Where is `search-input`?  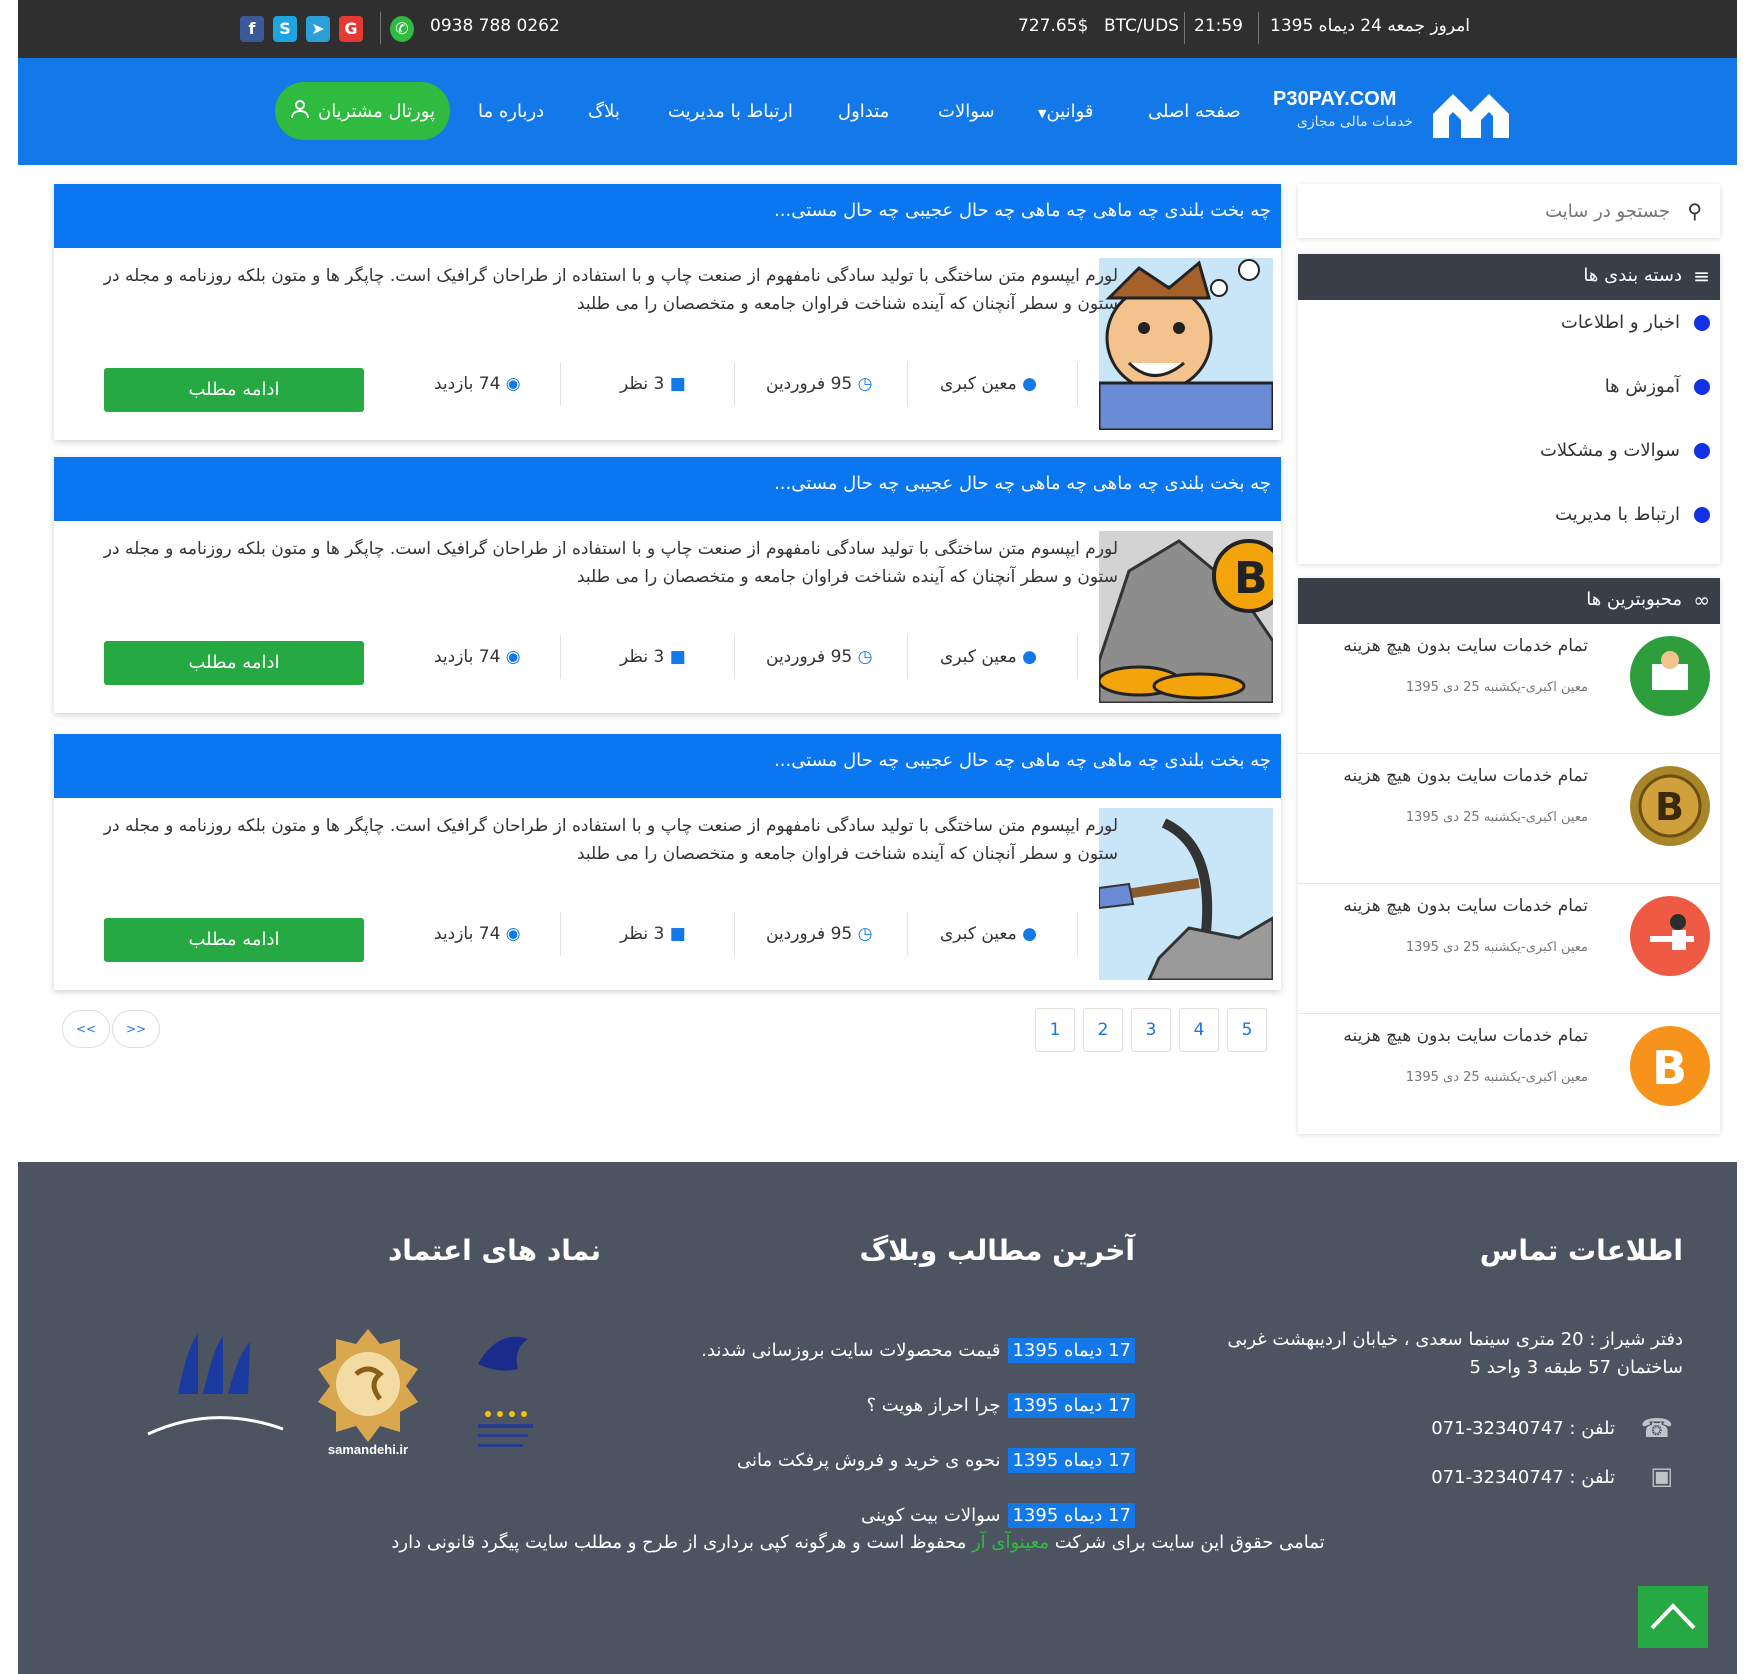 search-input is located at coordinates (1505, 211).